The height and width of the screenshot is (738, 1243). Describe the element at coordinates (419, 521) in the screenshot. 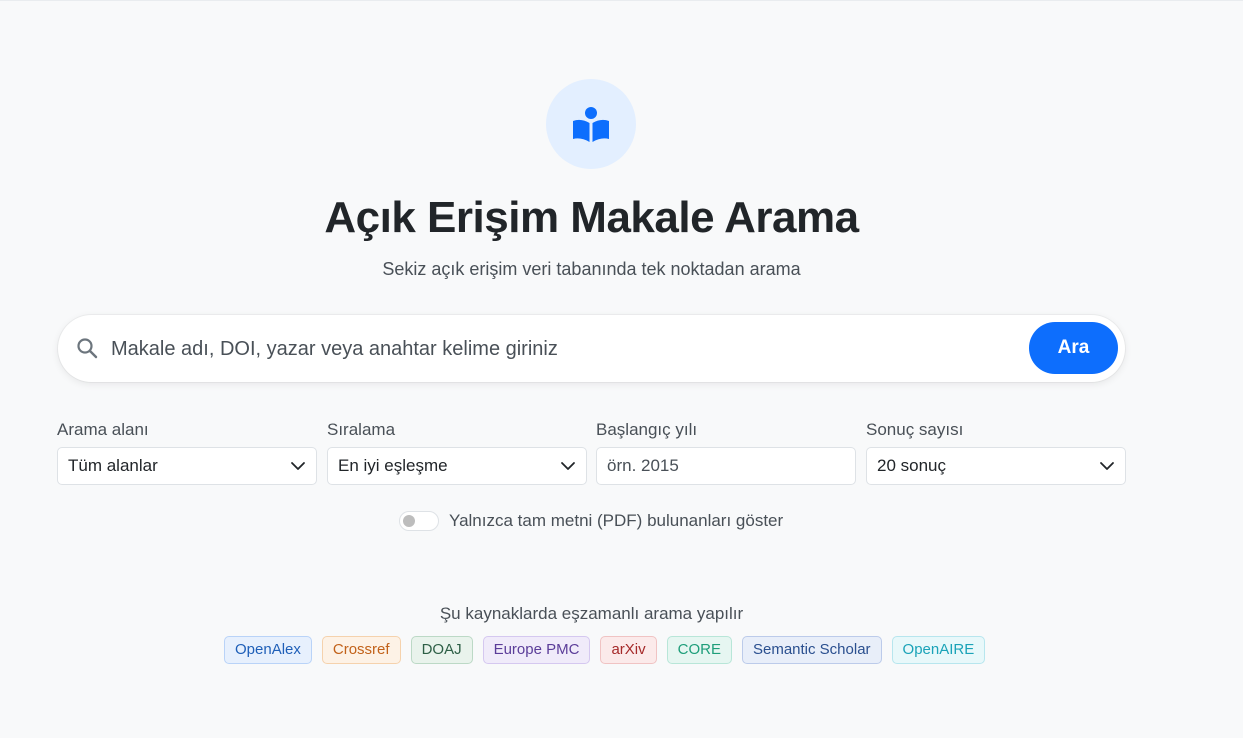

I see `pdf-only-toggle` at that location.